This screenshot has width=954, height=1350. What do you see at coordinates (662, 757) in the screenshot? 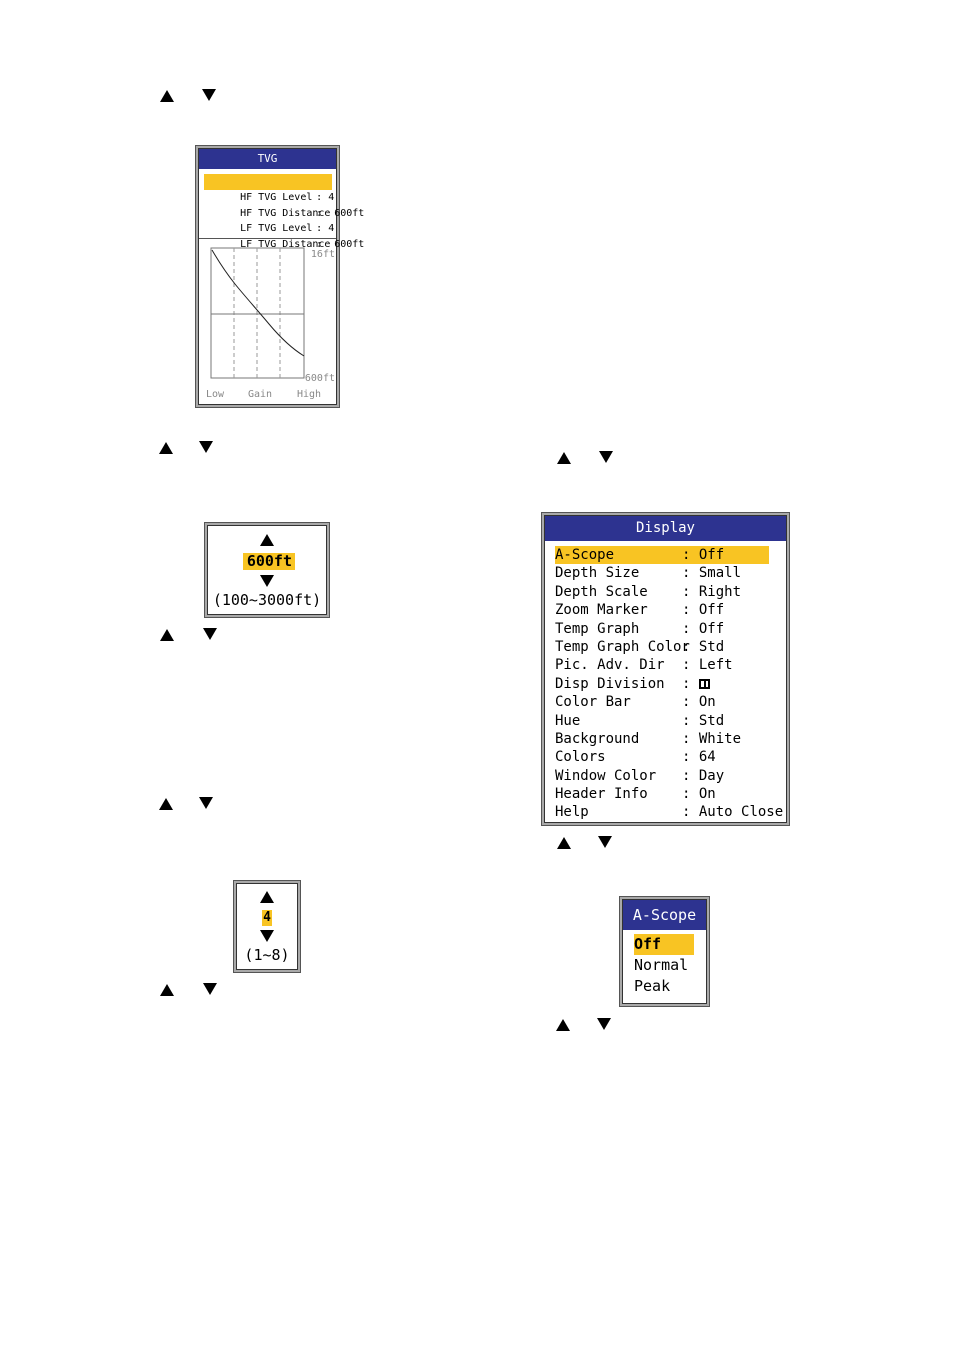
I see `display-menu-item: Colors: 64` at bounding box center [662, 757].